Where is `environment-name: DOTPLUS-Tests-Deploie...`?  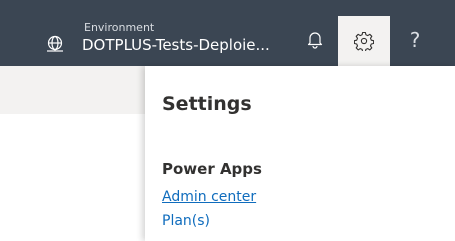
environment-name: DOTPLUS-Tests-Deploie... is located at coordinates (176, 45).